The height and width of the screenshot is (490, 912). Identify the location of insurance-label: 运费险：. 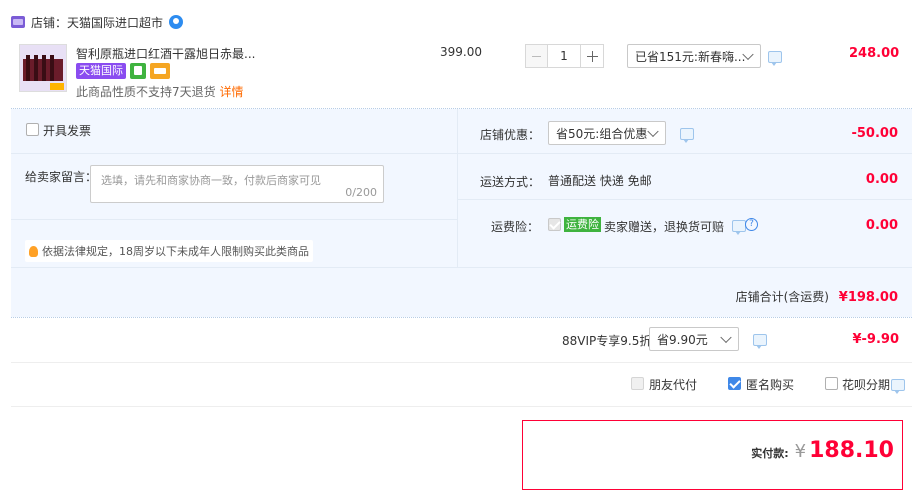
(515, 227).